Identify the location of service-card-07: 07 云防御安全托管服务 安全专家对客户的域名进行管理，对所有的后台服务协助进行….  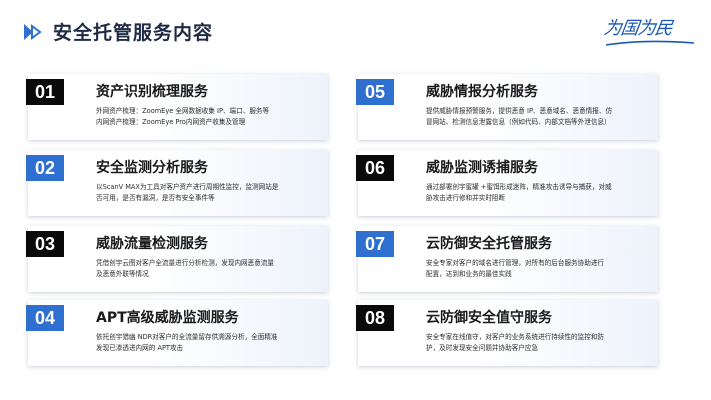
(507, 259).